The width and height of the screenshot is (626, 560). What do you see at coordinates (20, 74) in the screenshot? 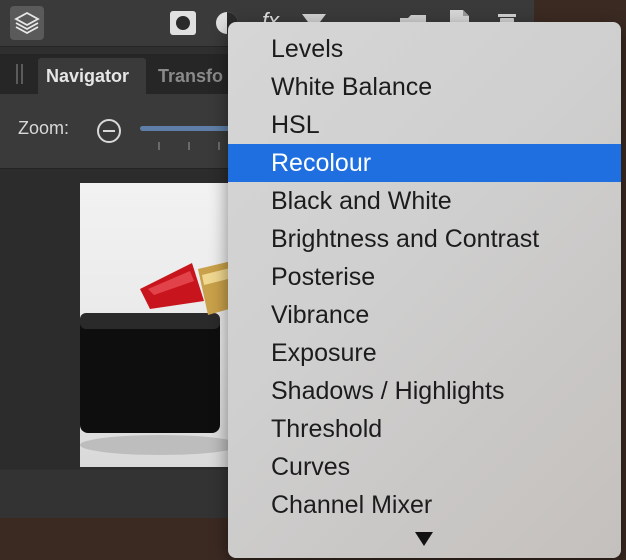
I see `panel-grip-handle` at bounding box center [20, 74].